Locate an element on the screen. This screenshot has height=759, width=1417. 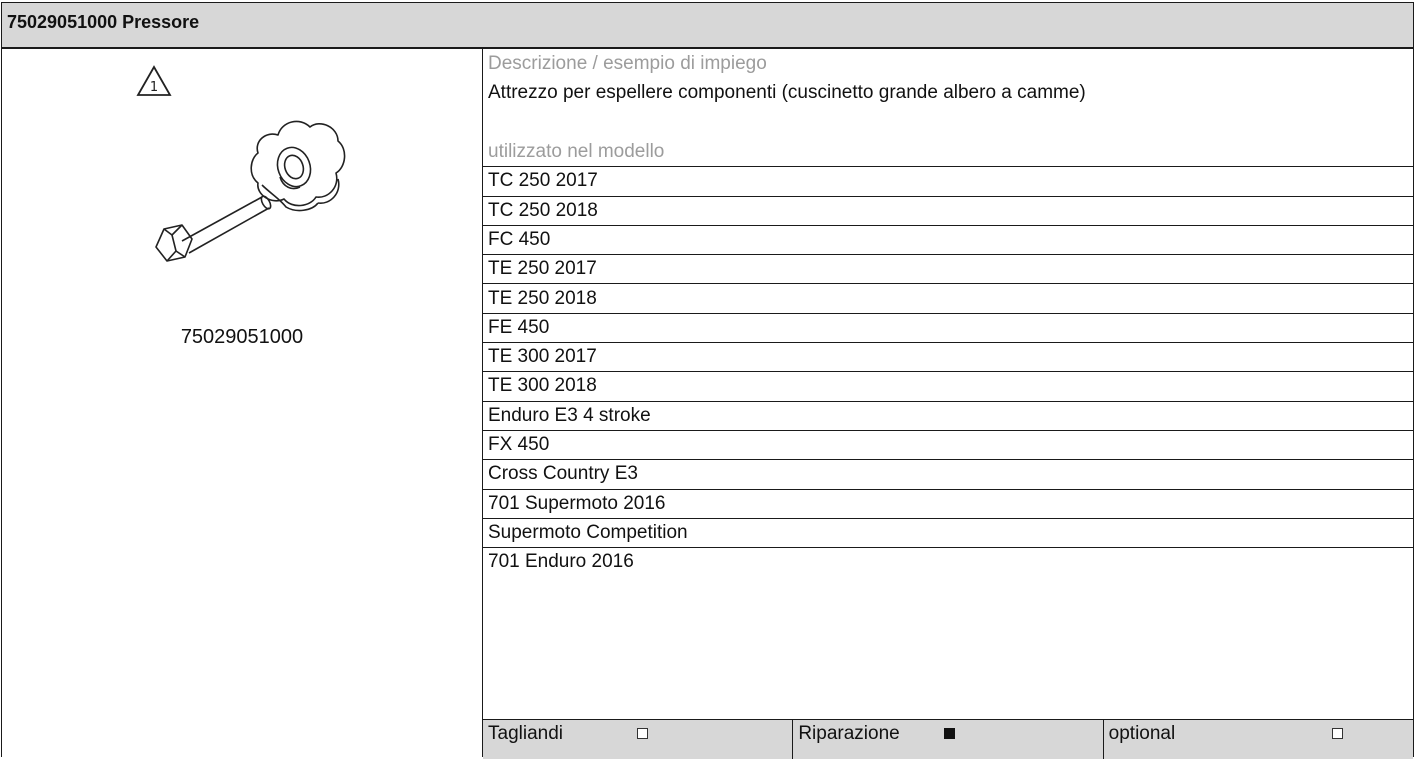
category-label: Riparazione is located at coordinates (849, 733).